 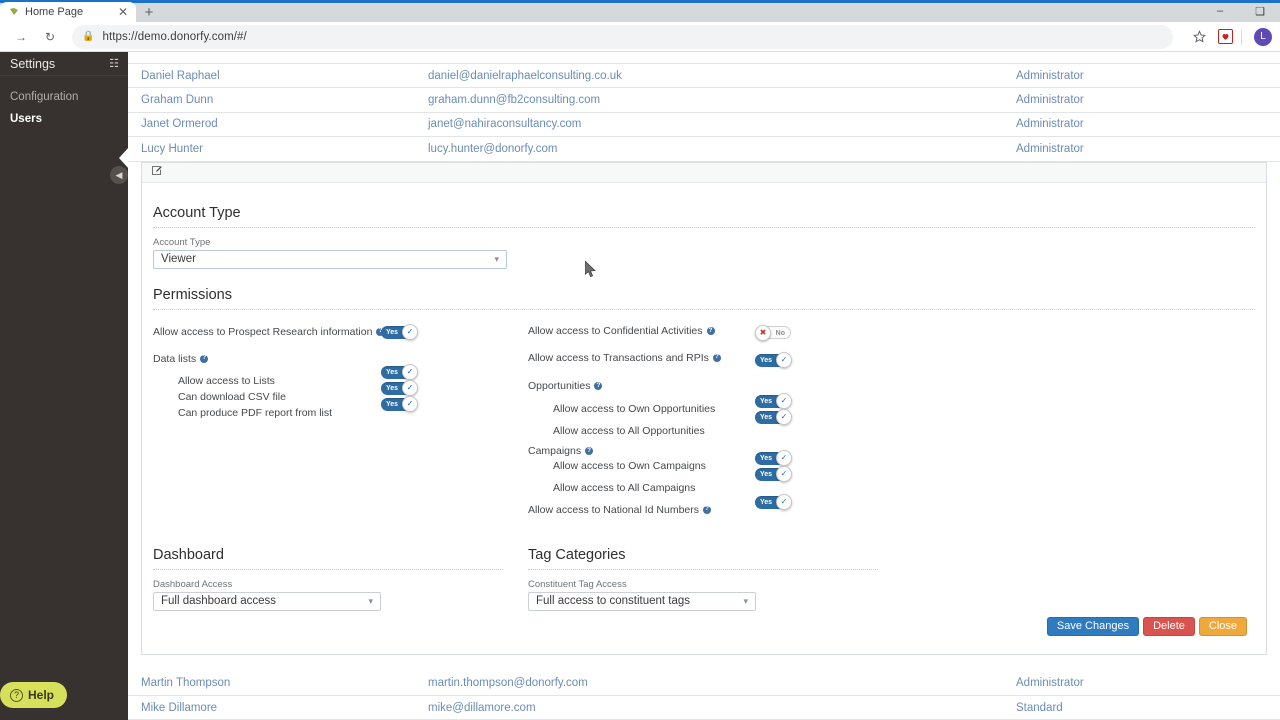 I want to click on chevron-left-circle-icon: ◀, so click(x=119, y=175).